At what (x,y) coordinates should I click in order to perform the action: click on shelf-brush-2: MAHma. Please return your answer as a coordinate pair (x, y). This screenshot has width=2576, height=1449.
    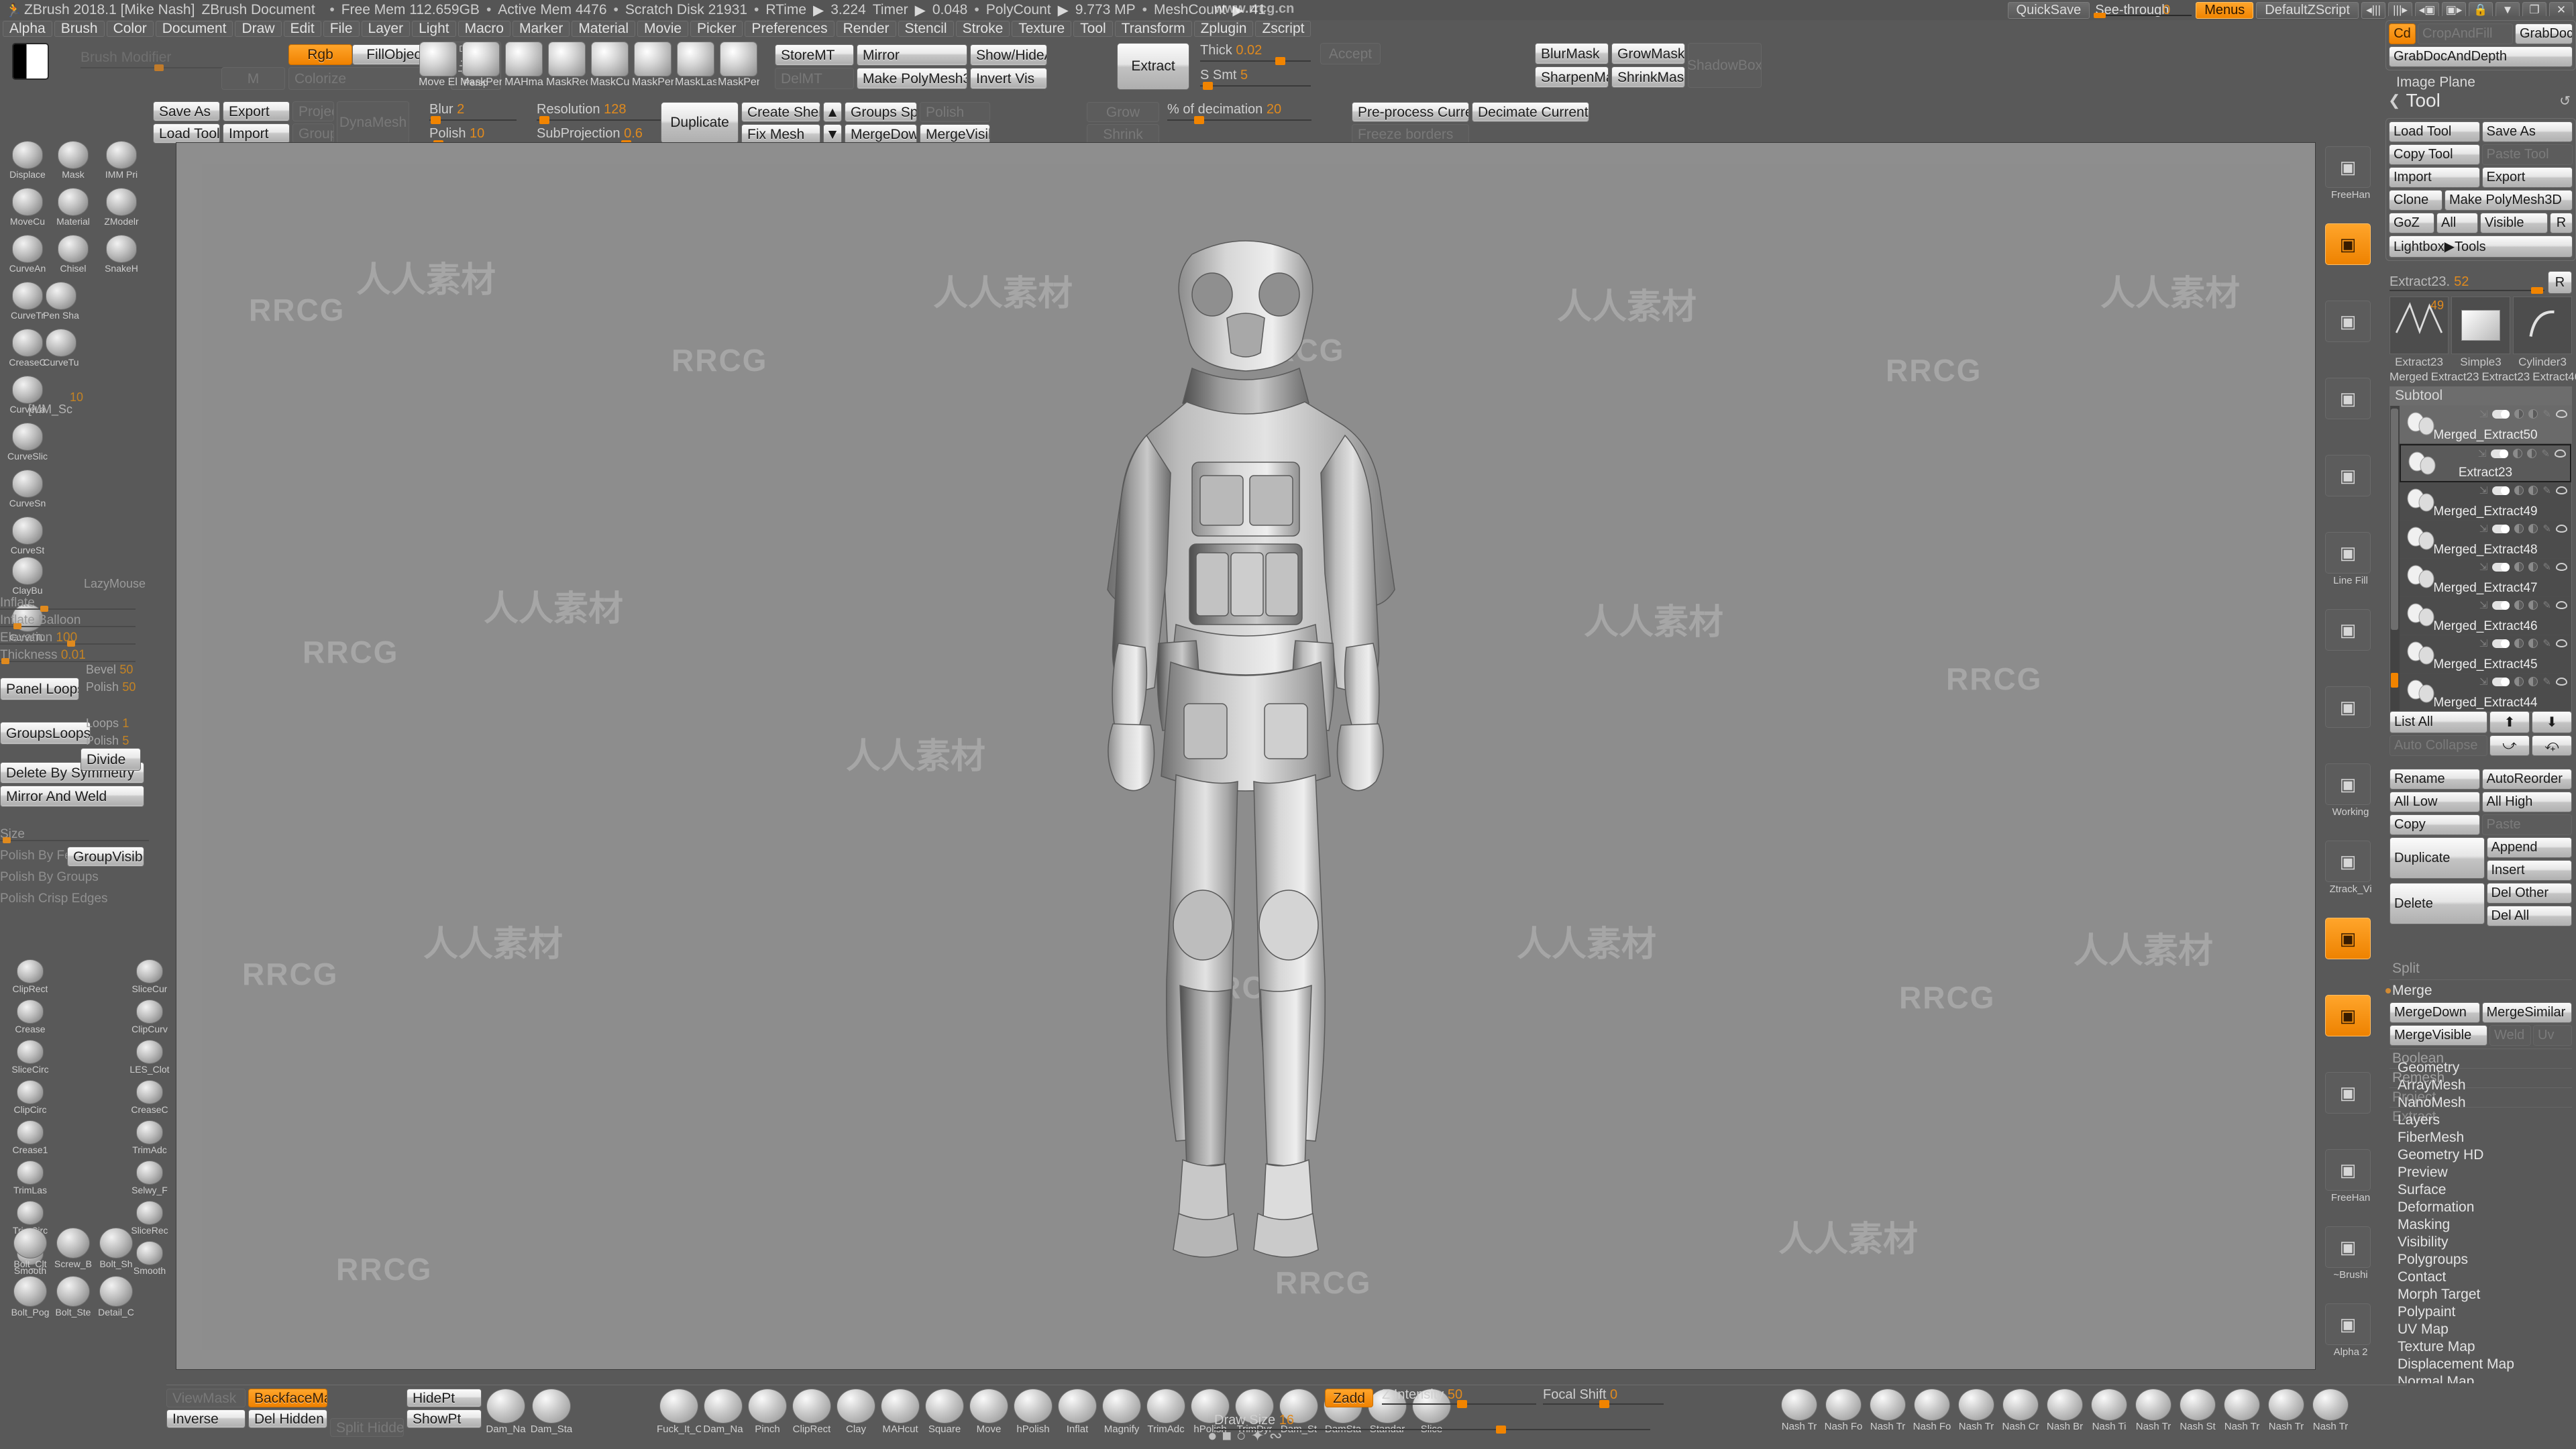
    Looking at the image, I should click on (524, 66).